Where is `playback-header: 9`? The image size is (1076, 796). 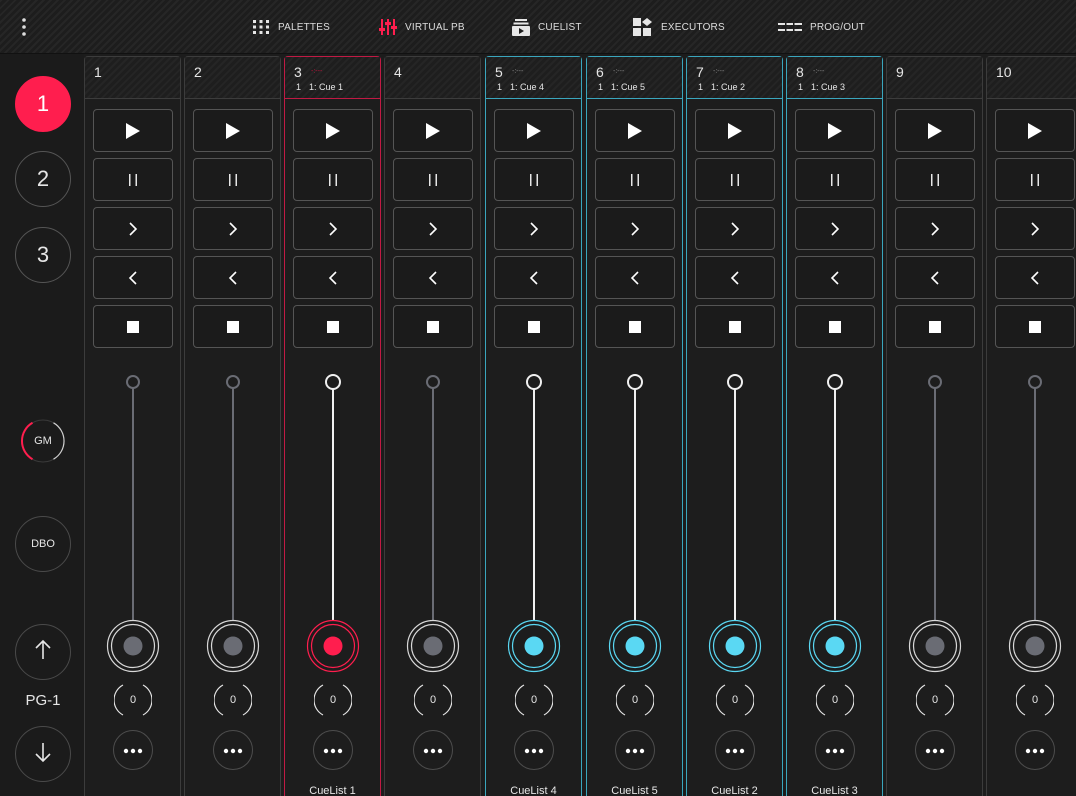 playback-header: 9 is located at coordinates (934, 78).